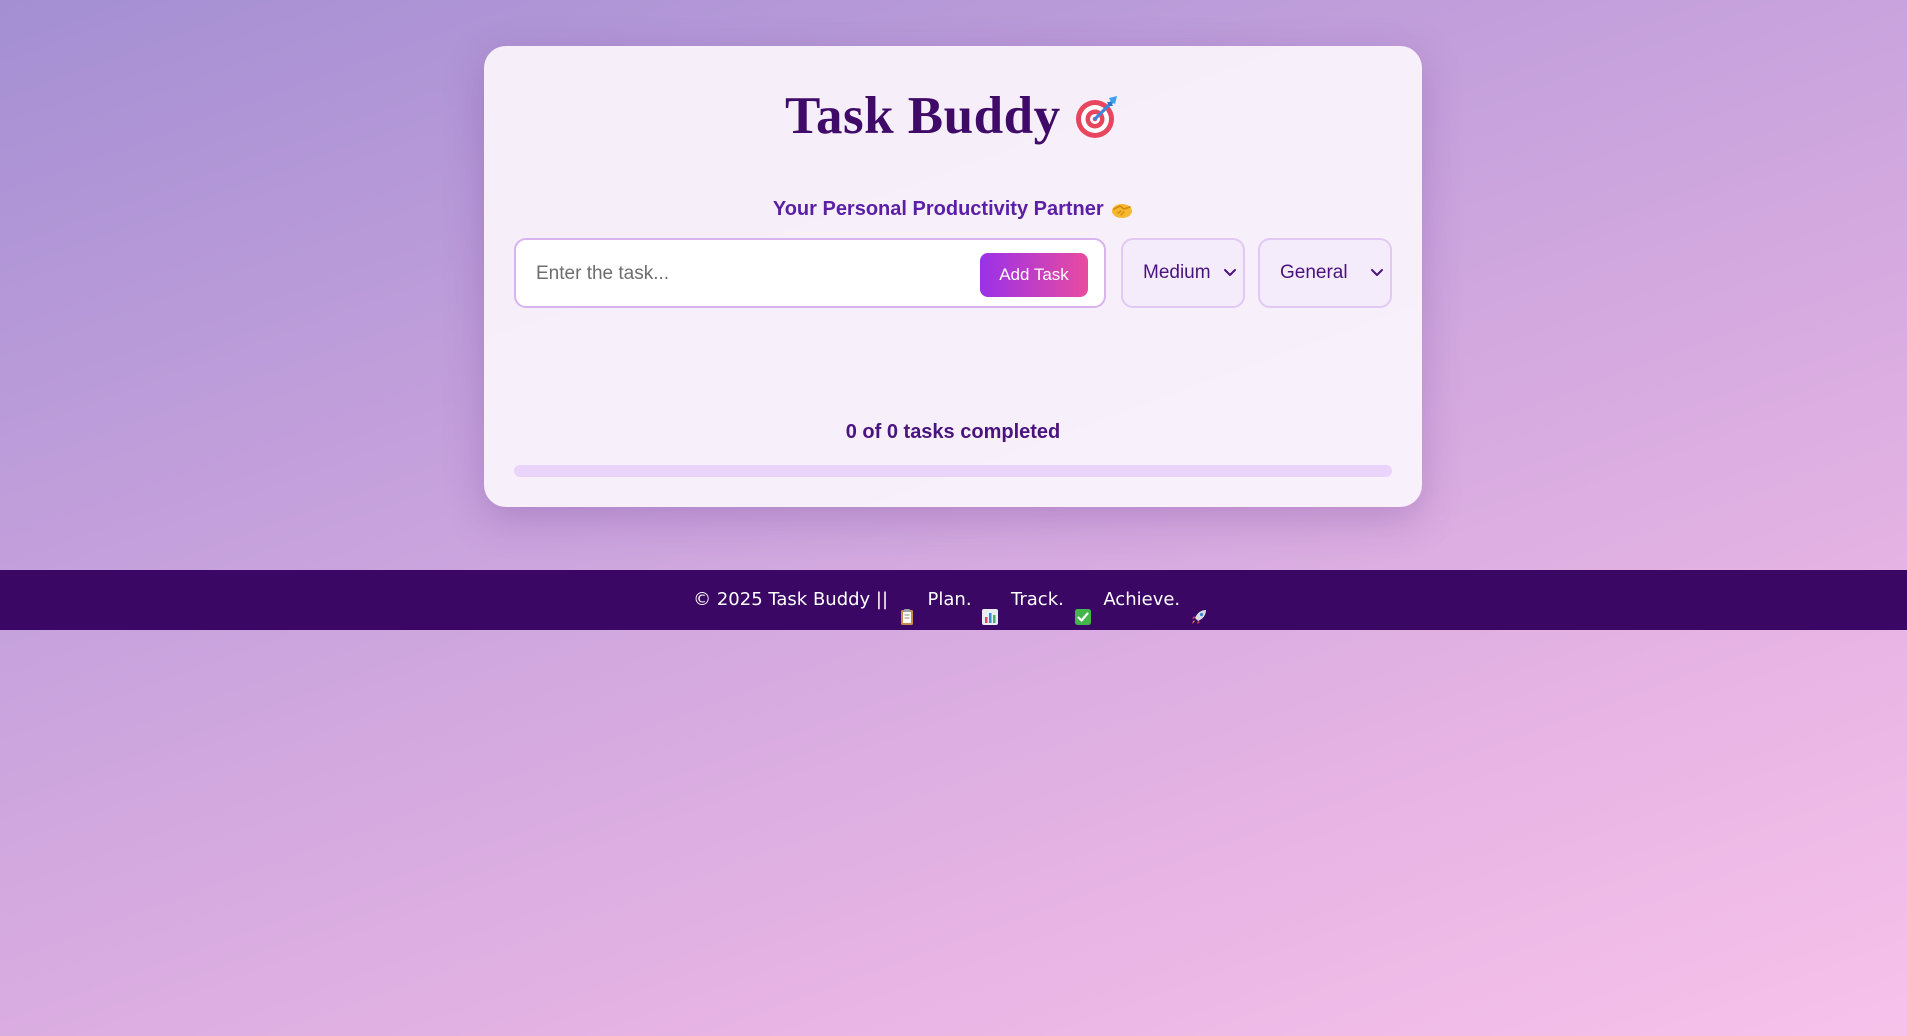 This screenshot has height=1036, width=1907. What do you see at coordinates (938, 209) in the screenshot?
I see `app-subtitle: Your Personal Productivity Partner` at bounding box center [938, 209].